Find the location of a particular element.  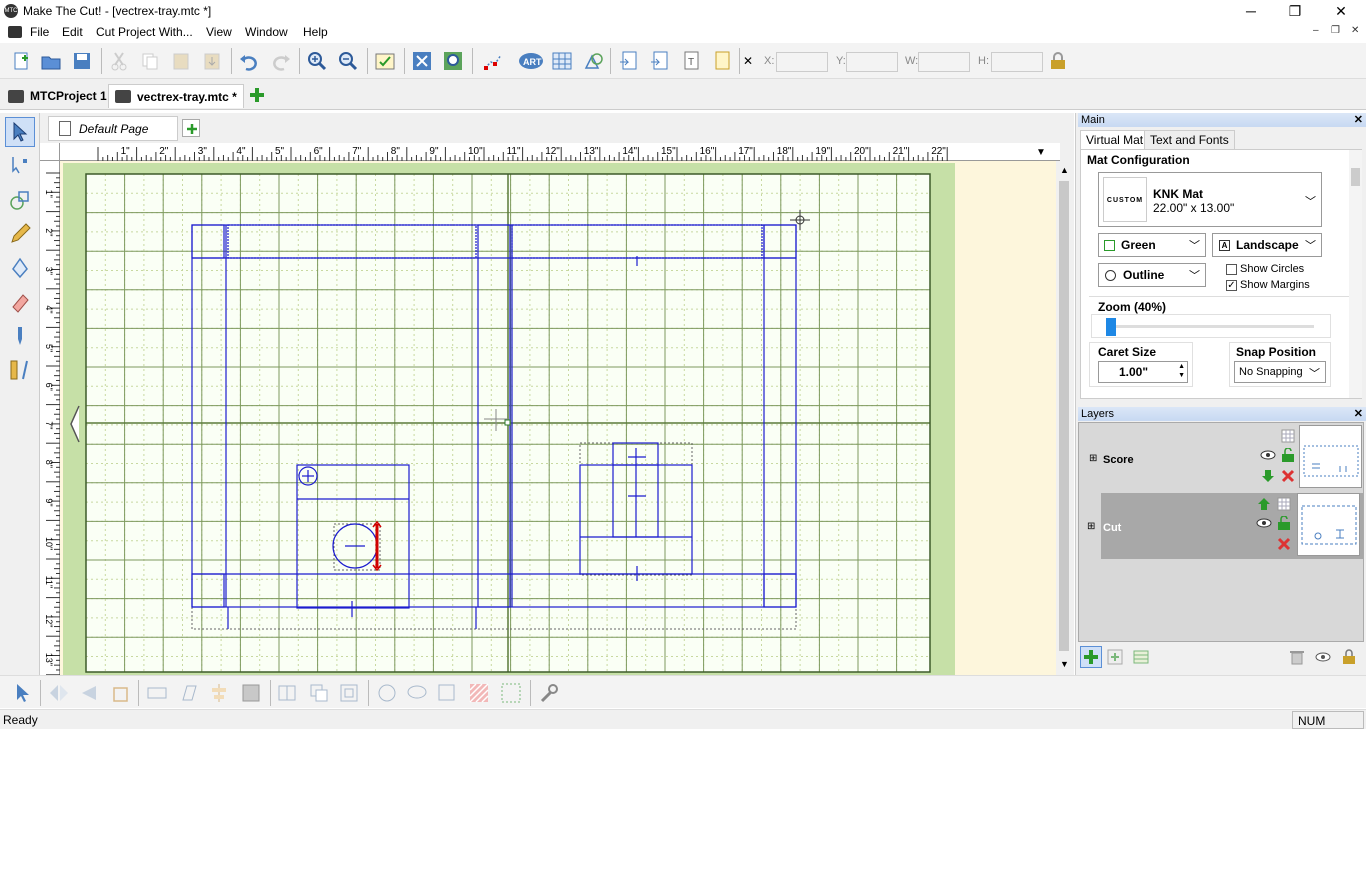

lock-aspect-icon is located at coordinates (1058, 61).